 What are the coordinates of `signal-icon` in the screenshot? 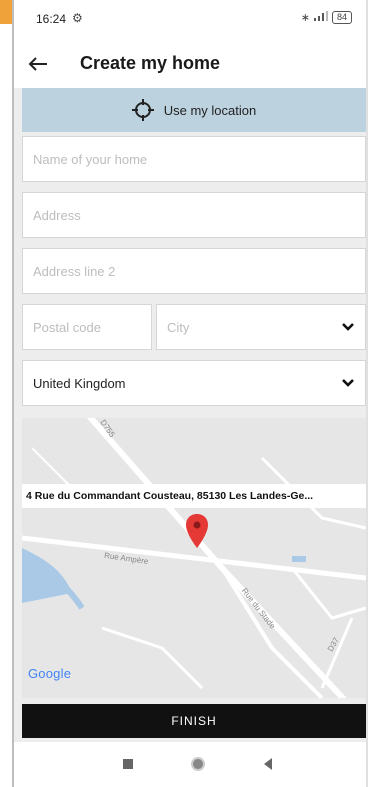 It's located at (320, 17).